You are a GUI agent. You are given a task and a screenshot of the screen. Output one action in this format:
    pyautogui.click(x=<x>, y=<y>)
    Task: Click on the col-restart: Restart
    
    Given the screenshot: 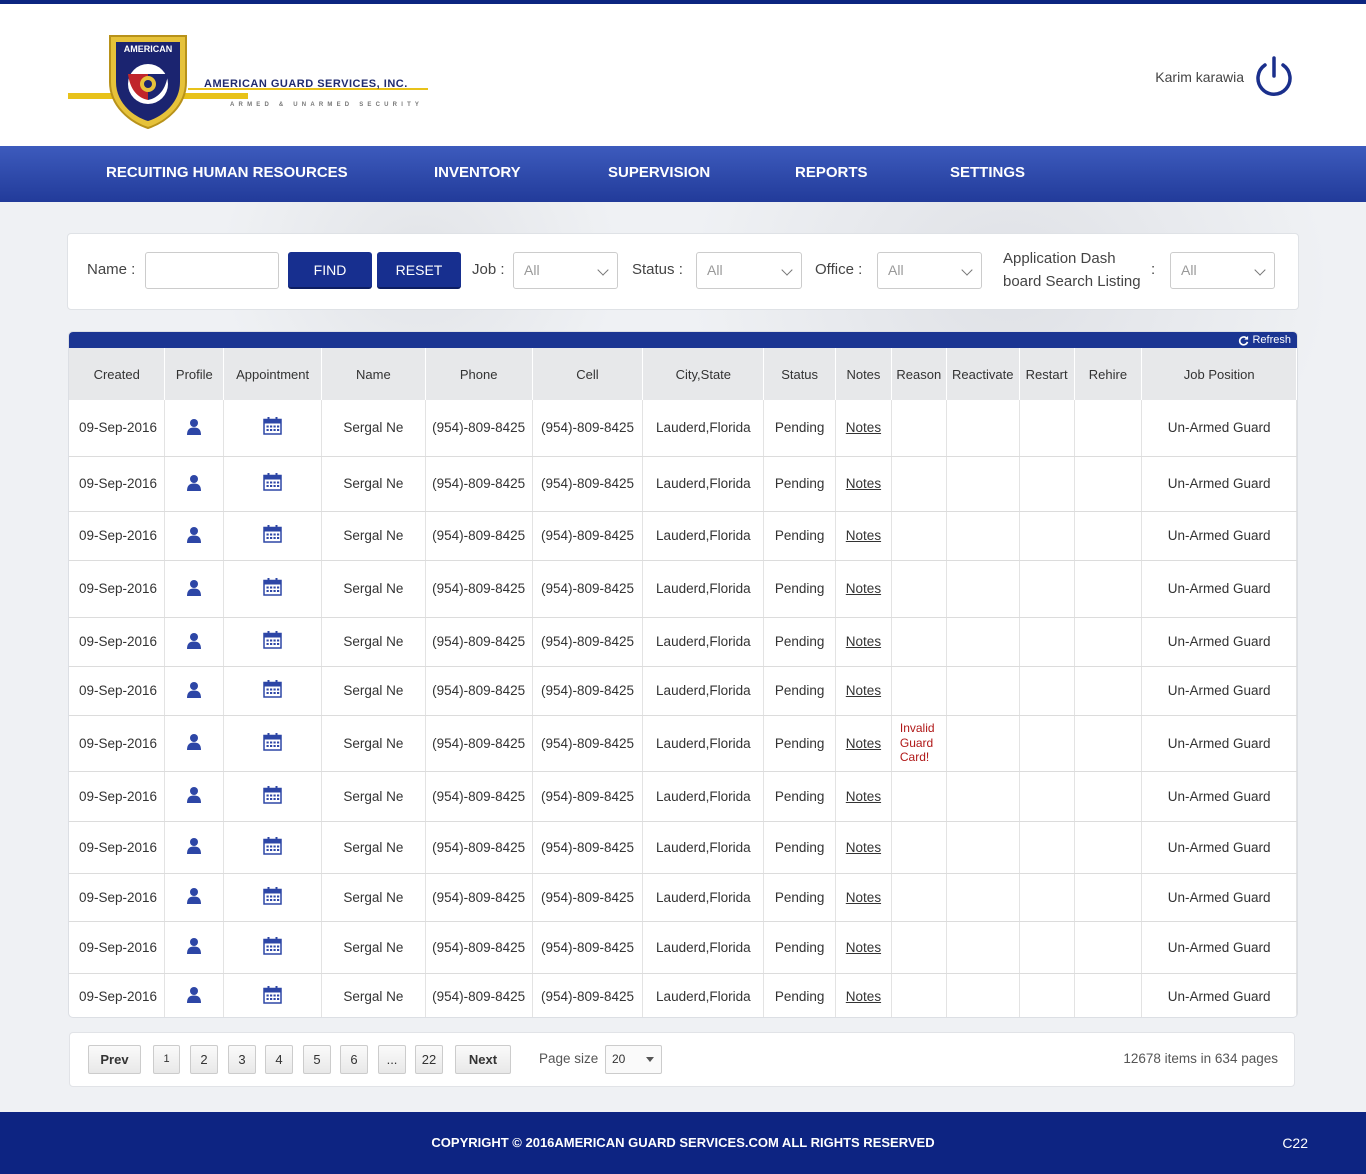 What is the action you would take?
    pyautogui.click(x=1047, y=374)
    